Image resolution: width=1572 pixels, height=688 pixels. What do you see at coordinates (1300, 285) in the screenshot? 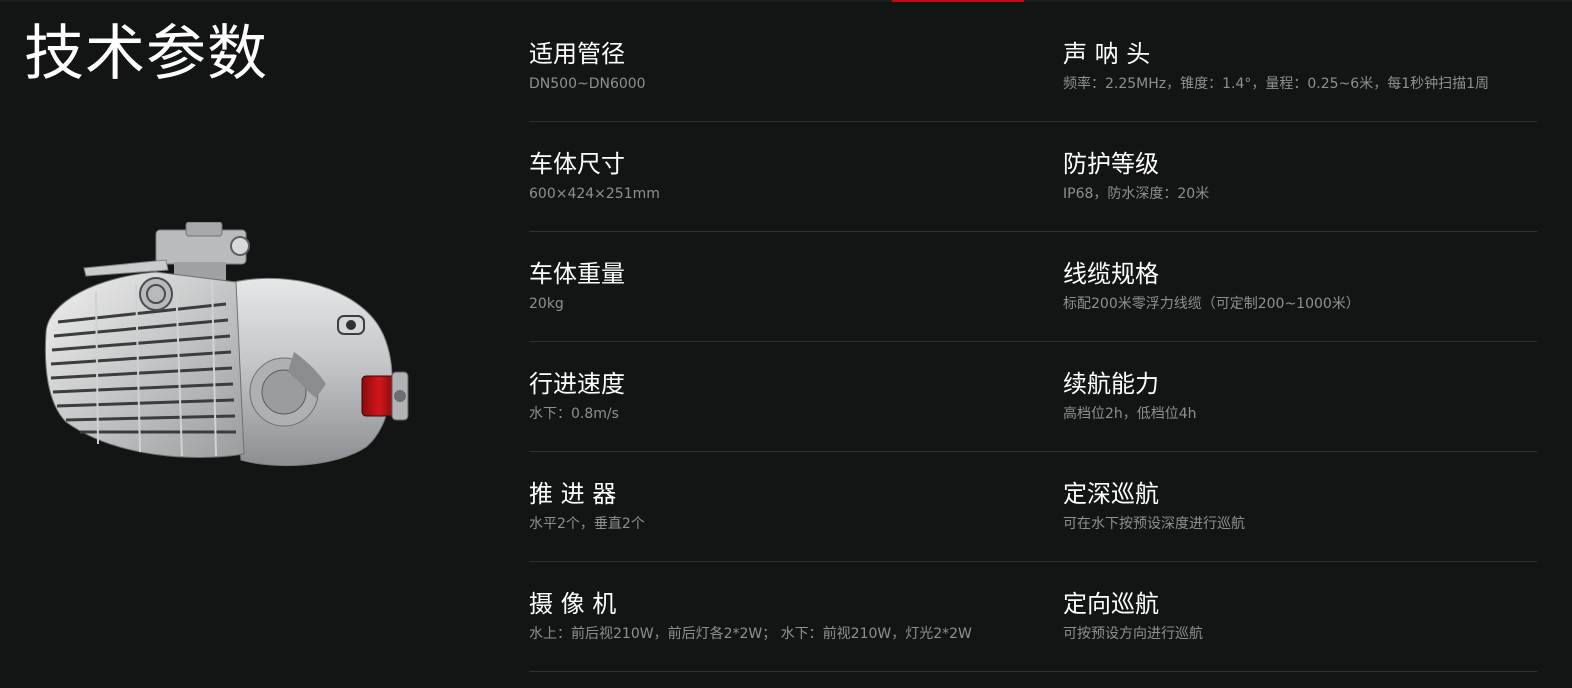
I see `spec-item-cable-spec: 线缆规格 标配200米零浮力线缆（可定制200~1000米）` at bounding box center [1300, 285].